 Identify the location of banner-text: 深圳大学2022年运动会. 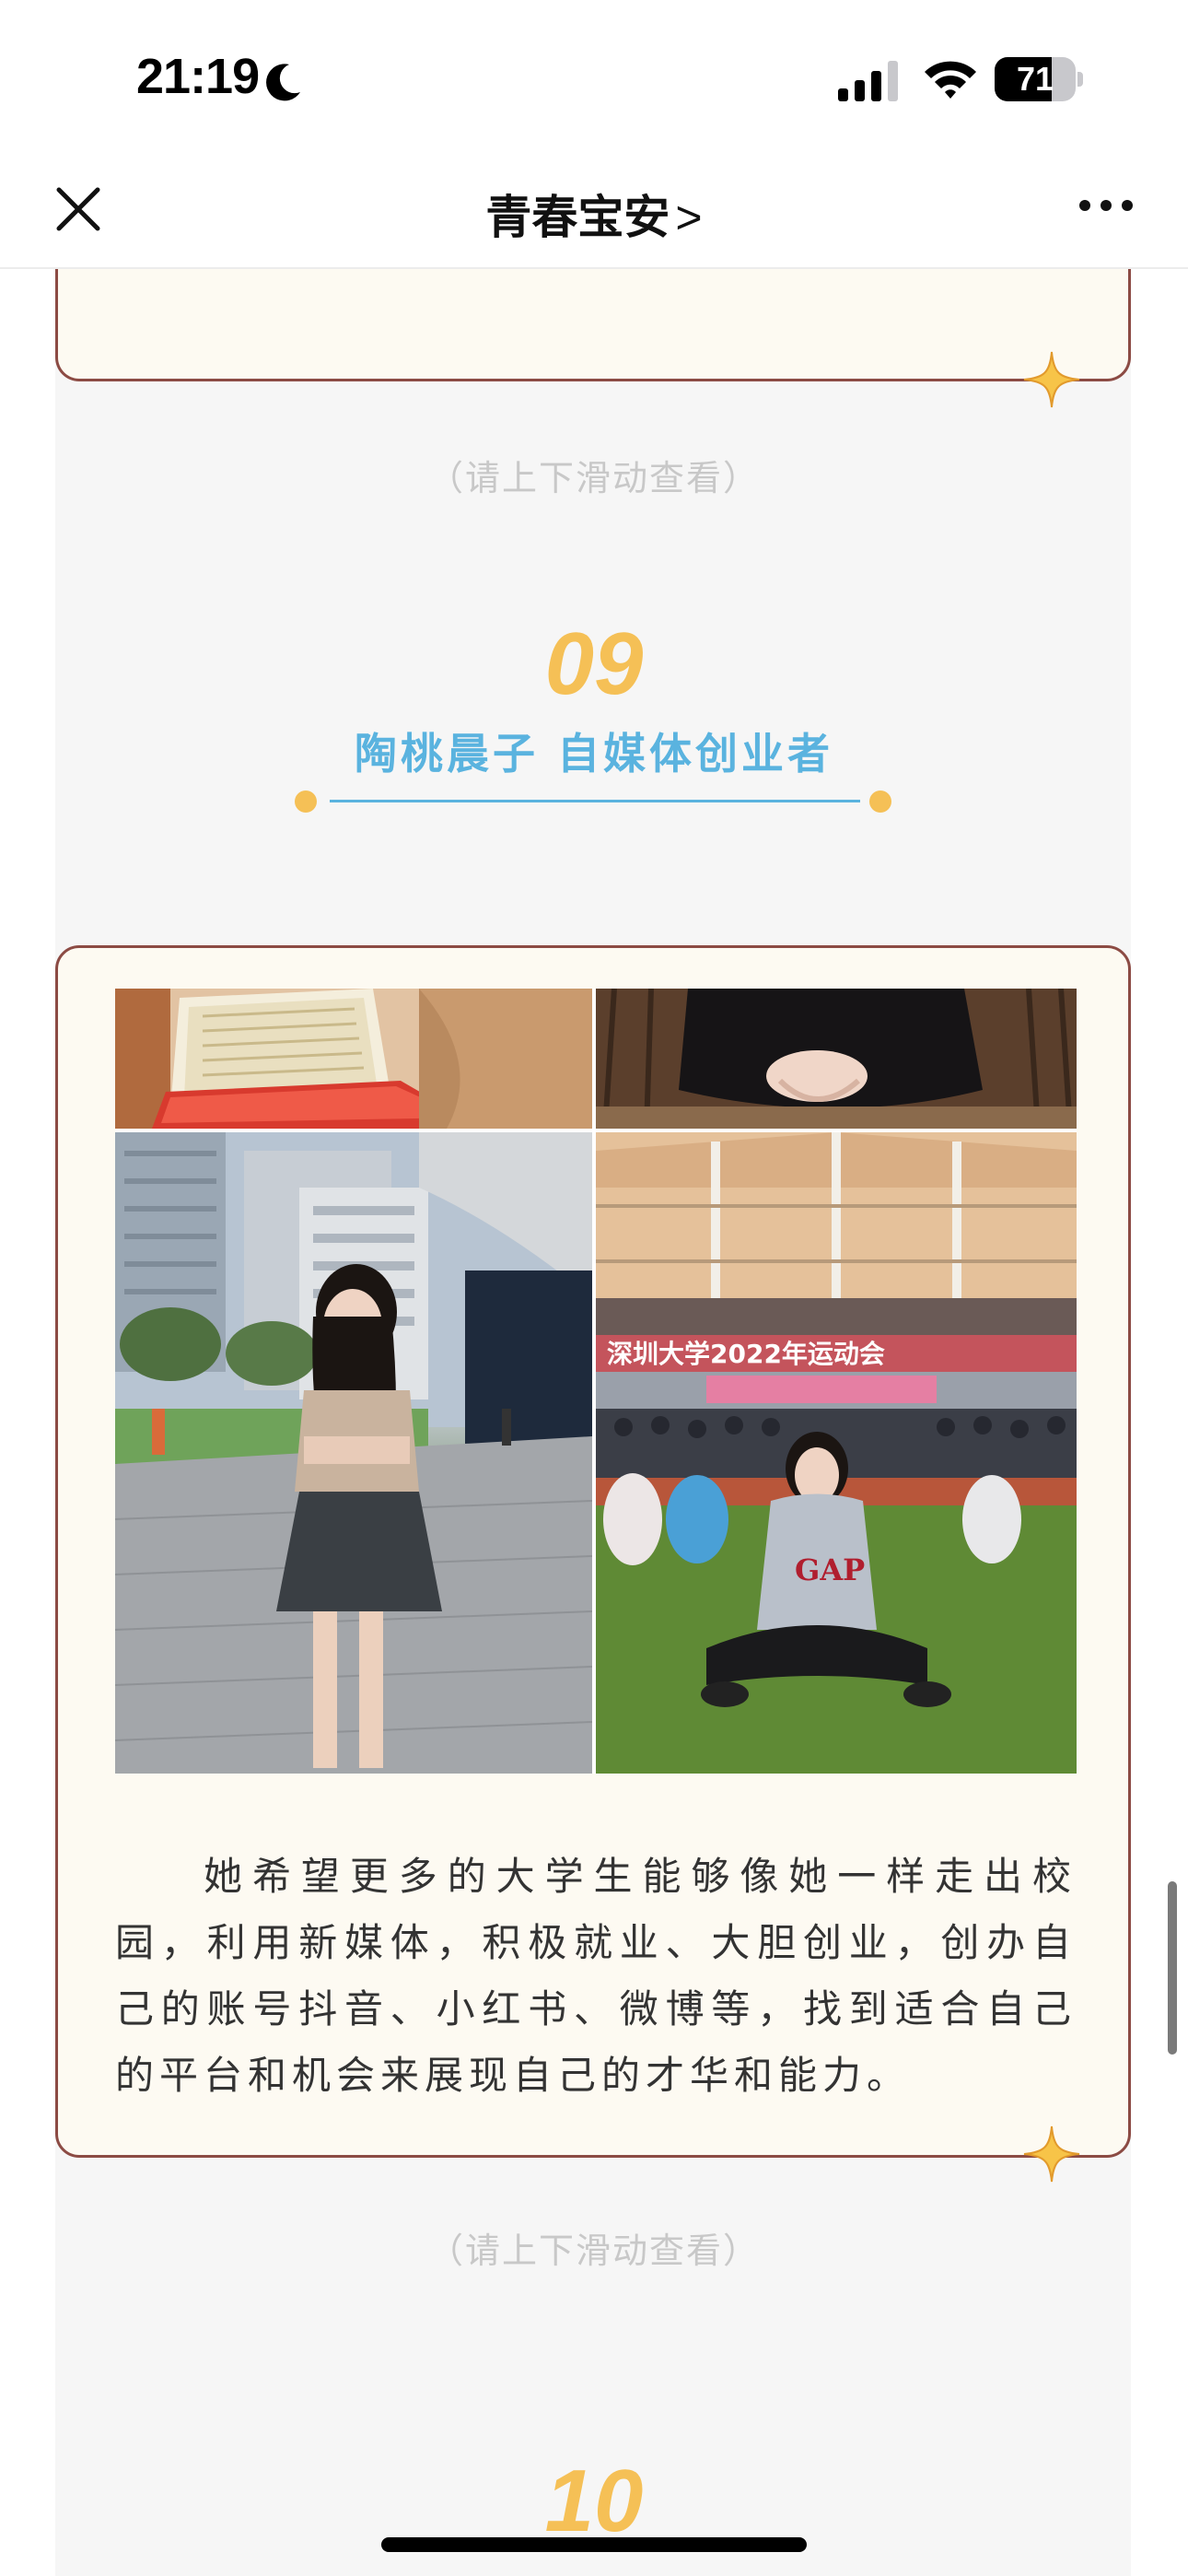
(746, 1354).